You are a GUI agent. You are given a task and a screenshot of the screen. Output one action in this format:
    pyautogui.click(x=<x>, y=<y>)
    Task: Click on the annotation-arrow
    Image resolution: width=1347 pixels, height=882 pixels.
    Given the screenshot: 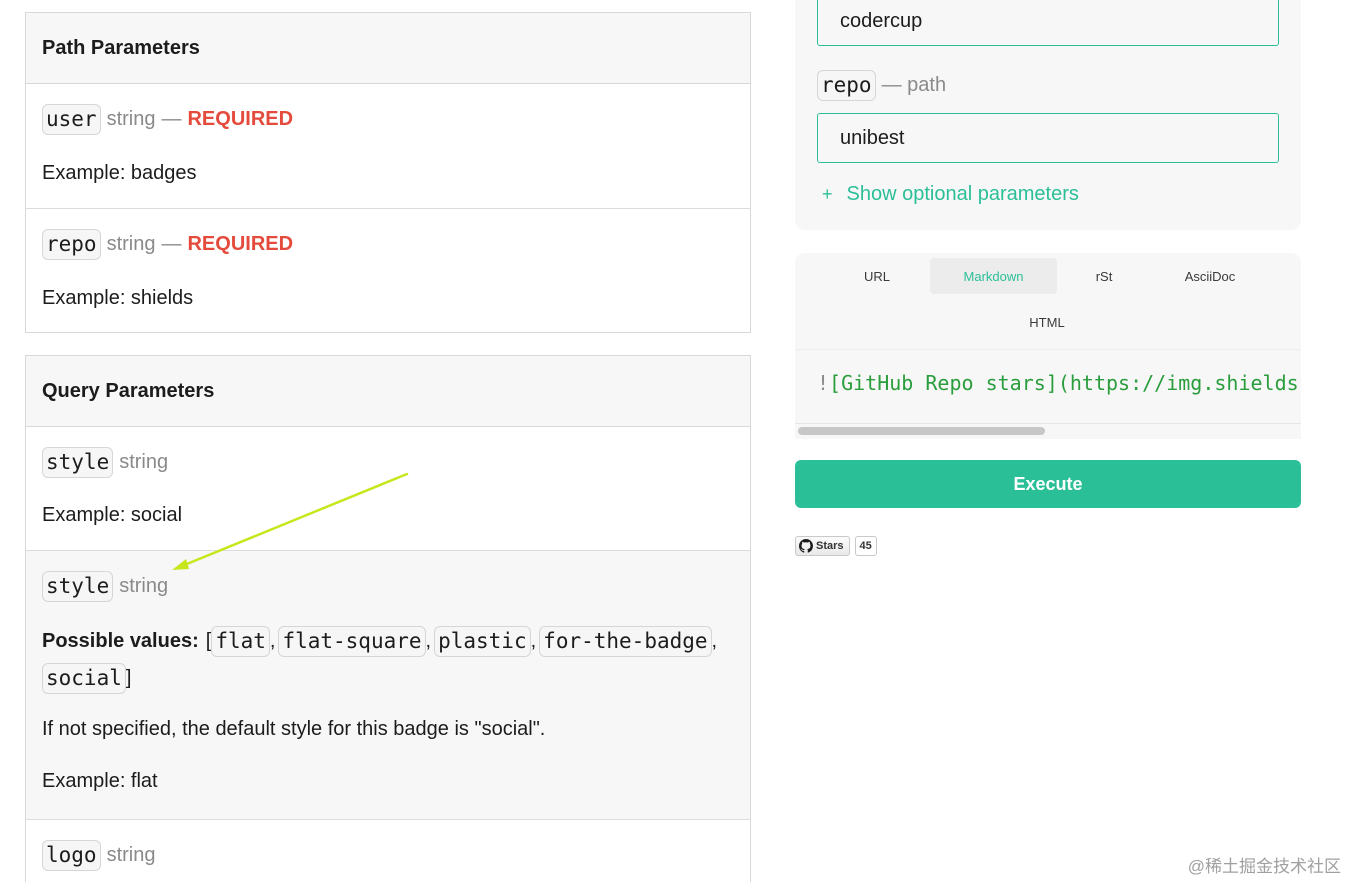 What is the action you would take?
    pyautogui.click(x=290, y=521)
    